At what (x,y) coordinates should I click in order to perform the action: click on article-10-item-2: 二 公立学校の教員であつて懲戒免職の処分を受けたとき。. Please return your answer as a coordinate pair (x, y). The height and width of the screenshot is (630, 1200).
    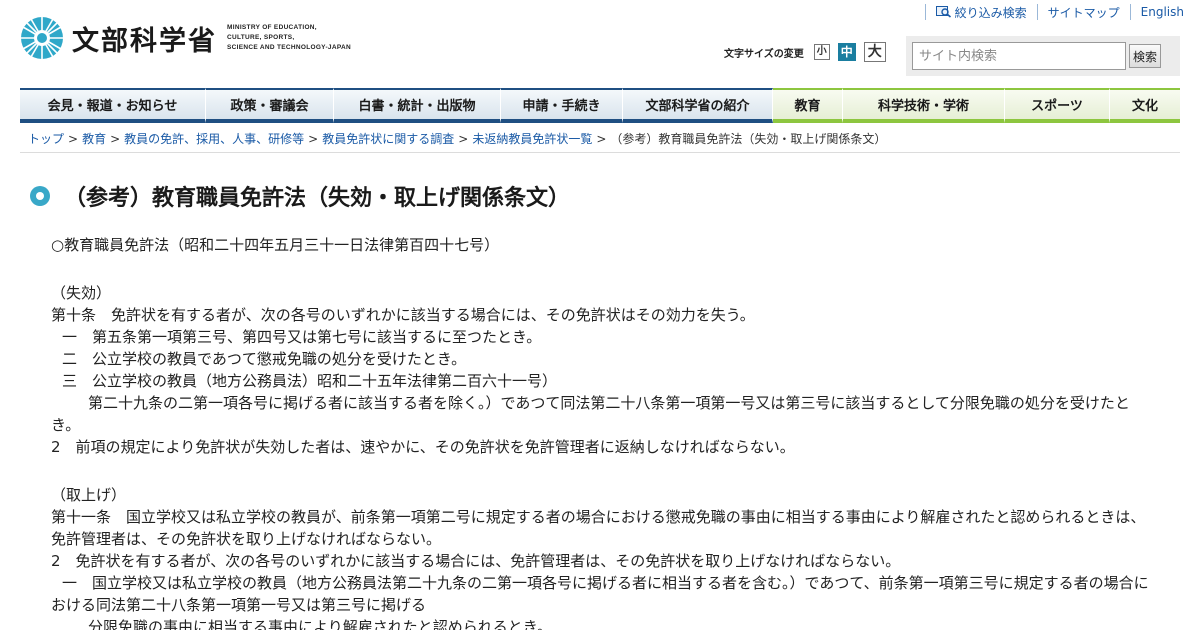
    Looking at the image, I should click on (264, 359).